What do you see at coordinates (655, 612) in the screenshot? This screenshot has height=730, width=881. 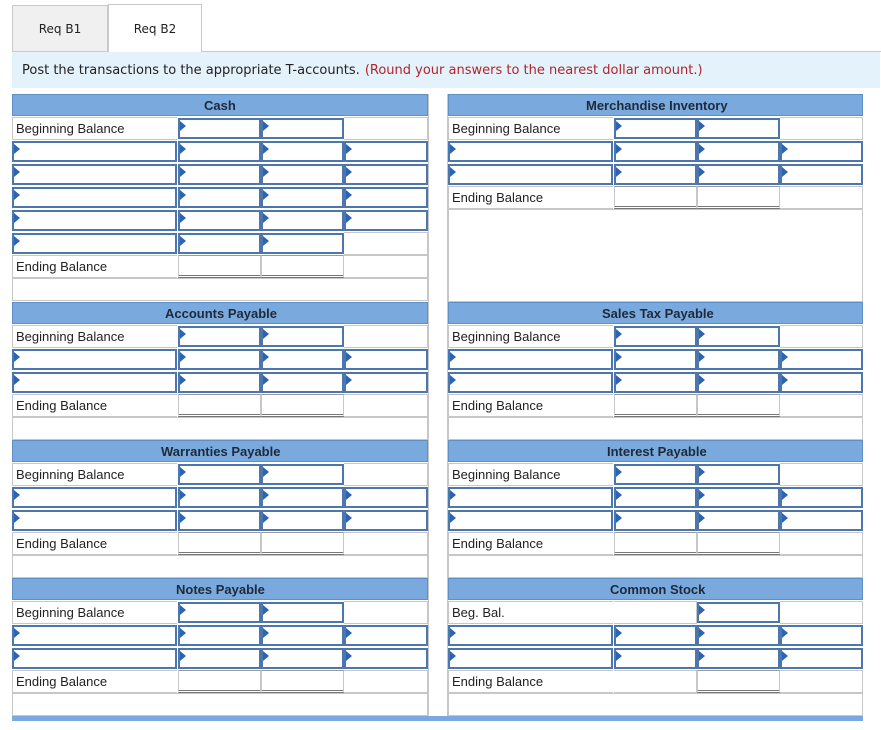 I see `beginning-balance-row: Beg. Bal.` at bounding box center [655, 612].